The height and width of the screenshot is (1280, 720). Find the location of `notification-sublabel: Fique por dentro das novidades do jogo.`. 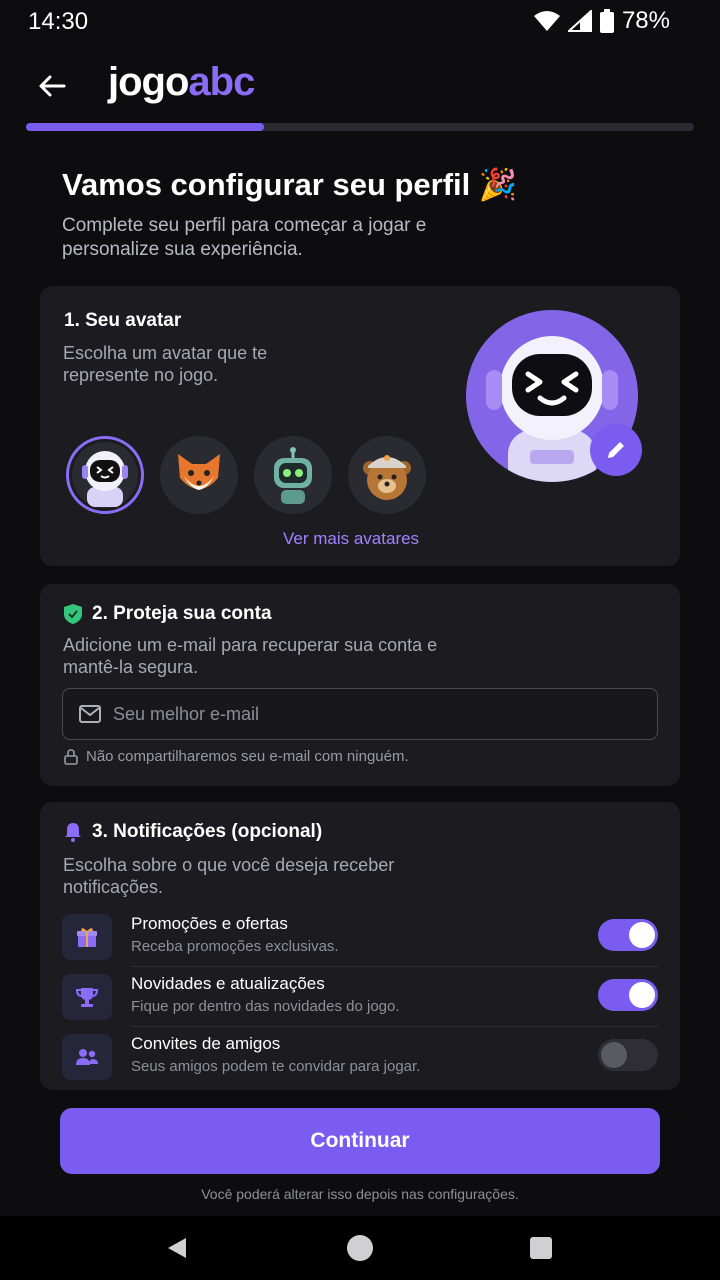

notification-sublabel: Fique por dentro das novidades do jogo. is located at coordinates (265, 1006).